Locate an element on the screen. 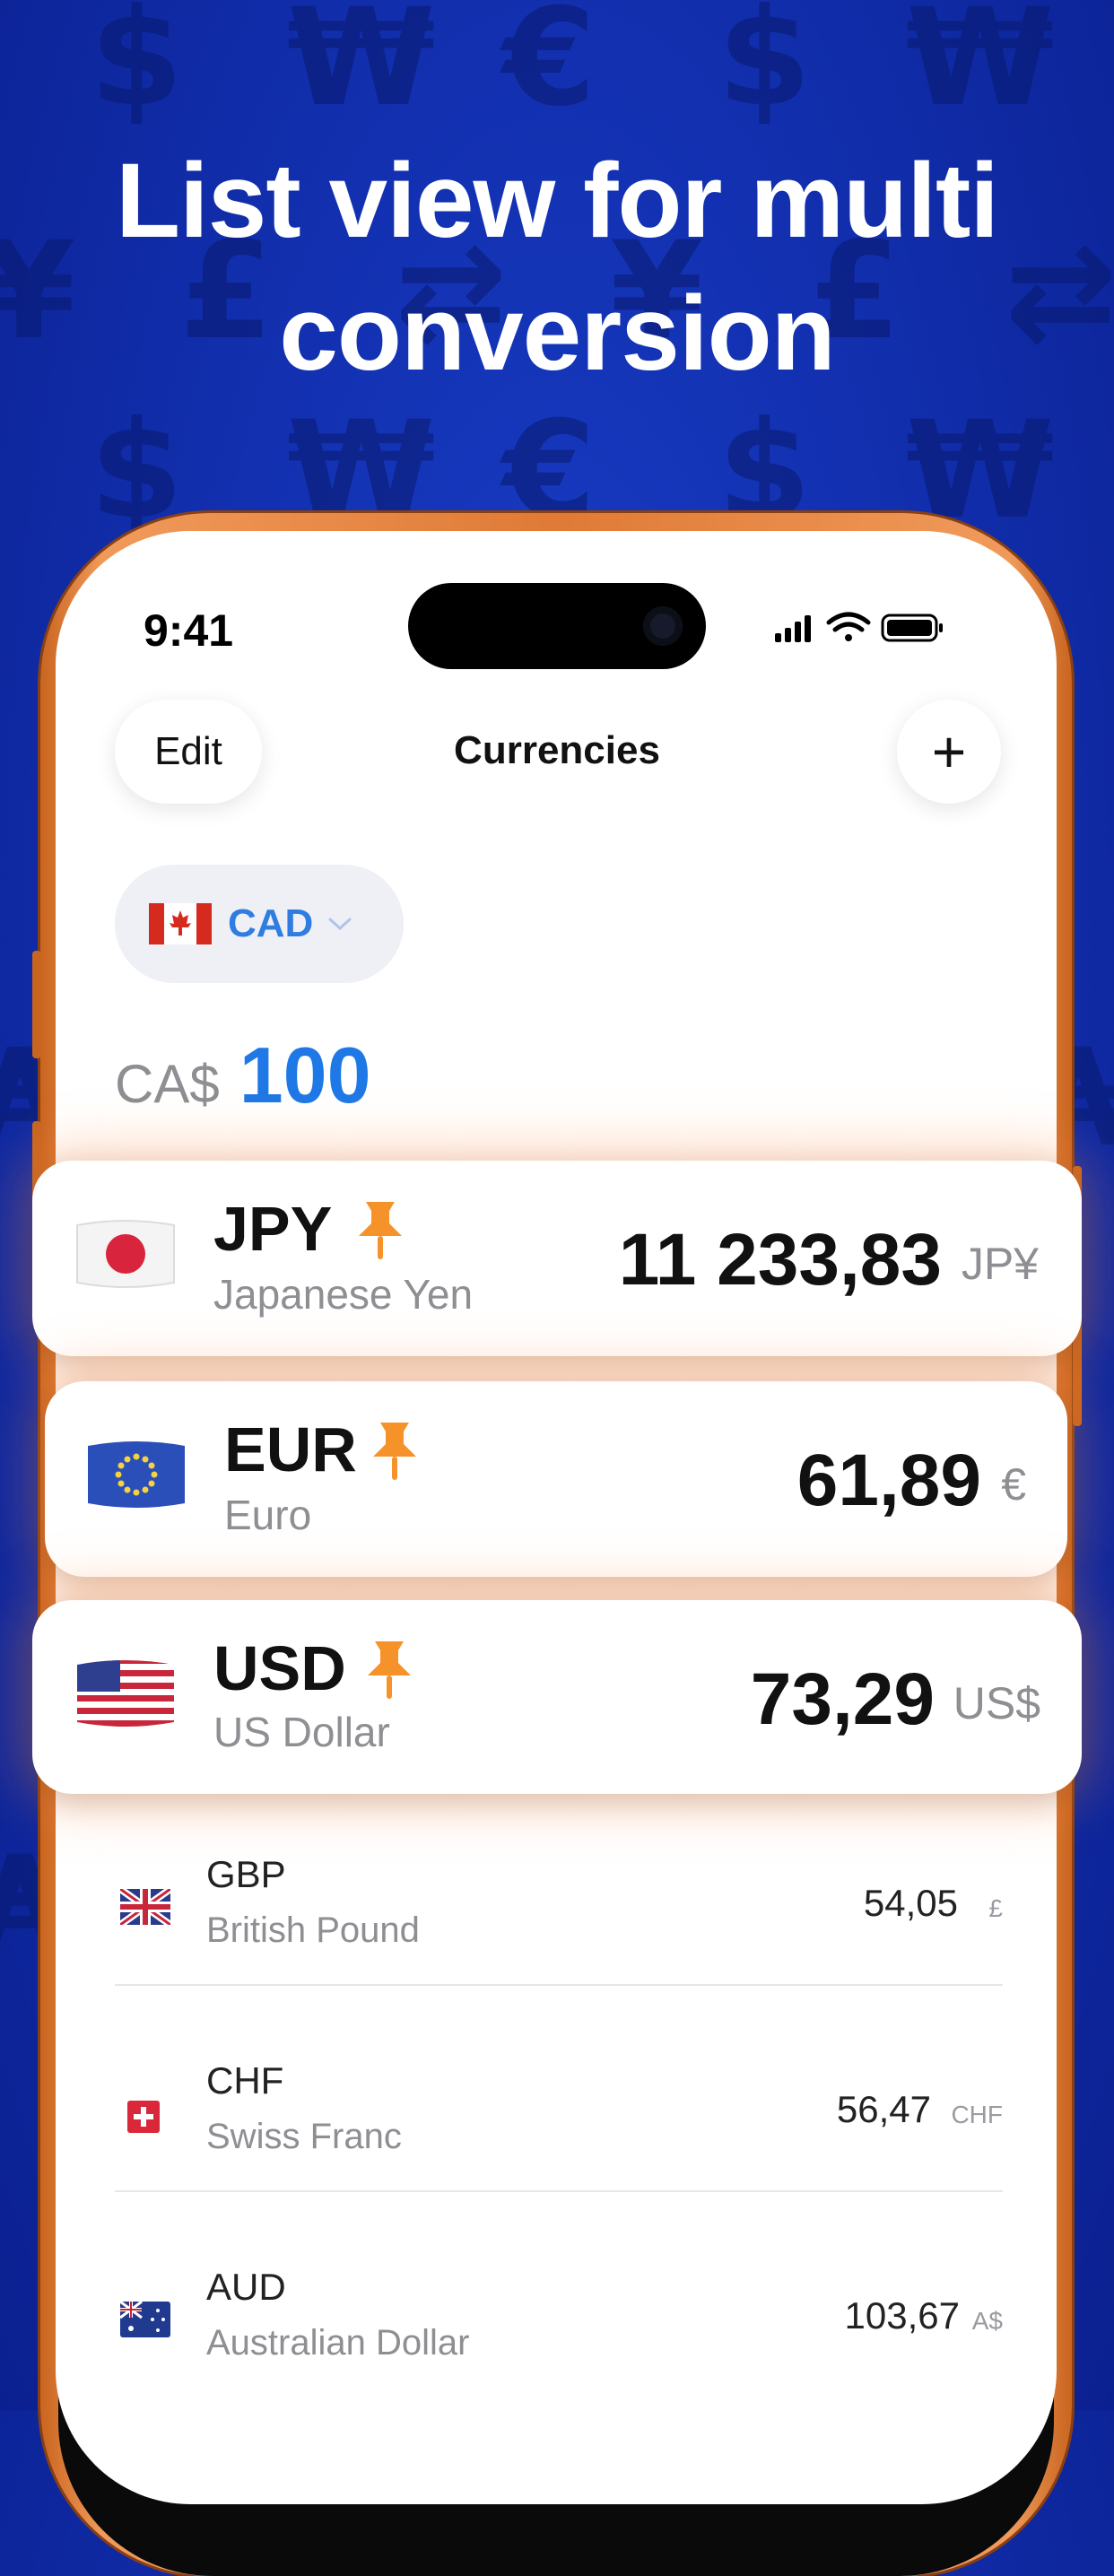 This screenshot has height=2576, width=1114. battery-icon is located at coordinates (912, 628).